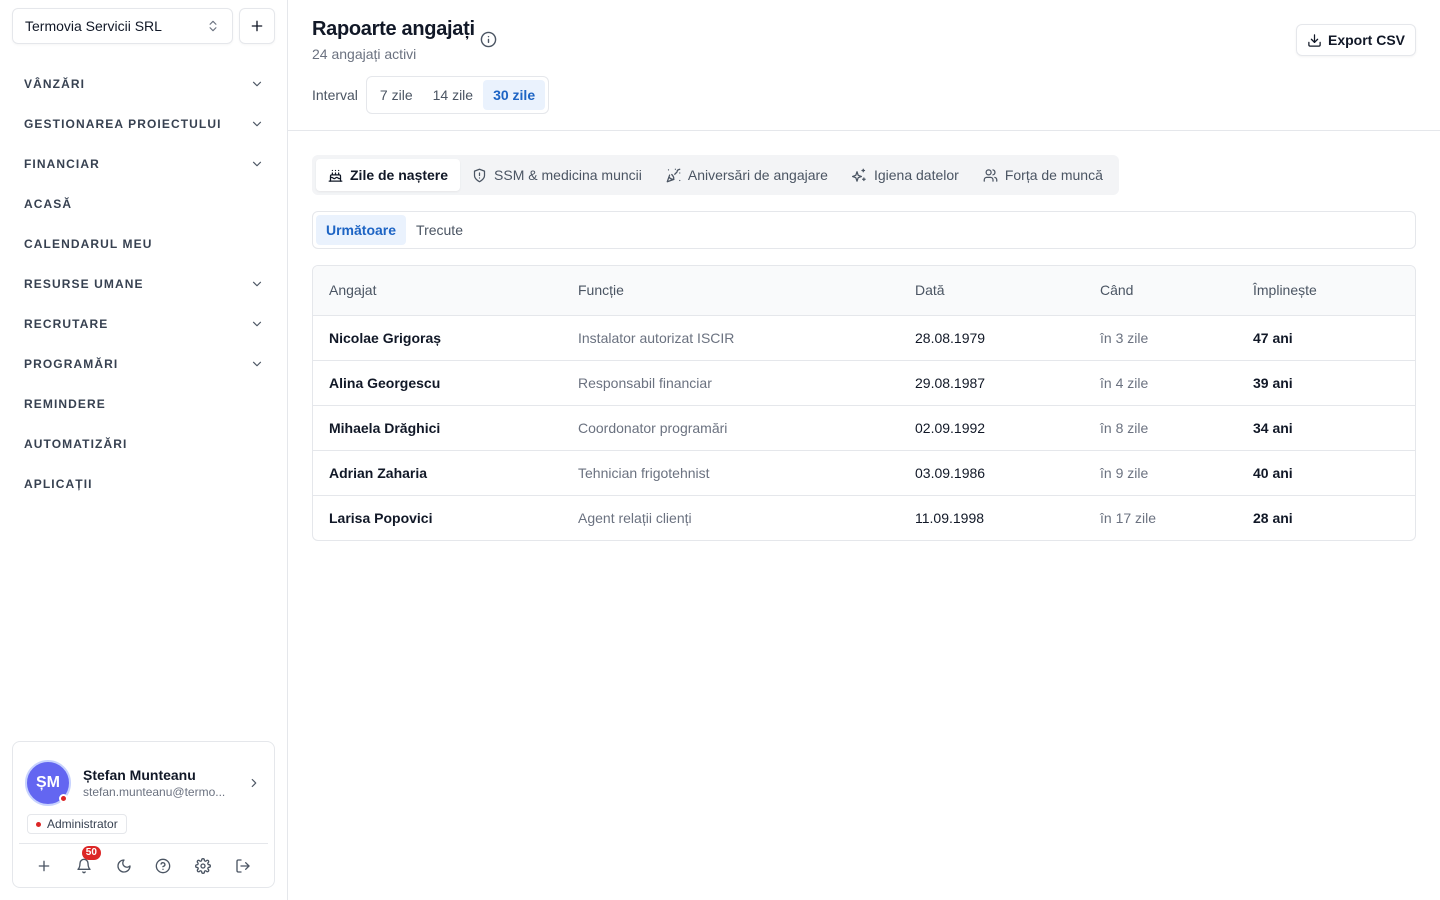  Describe the element at coordinates (1273, 517) in the screenshot. I see `age-turning-cell: 28 ani` at that location.